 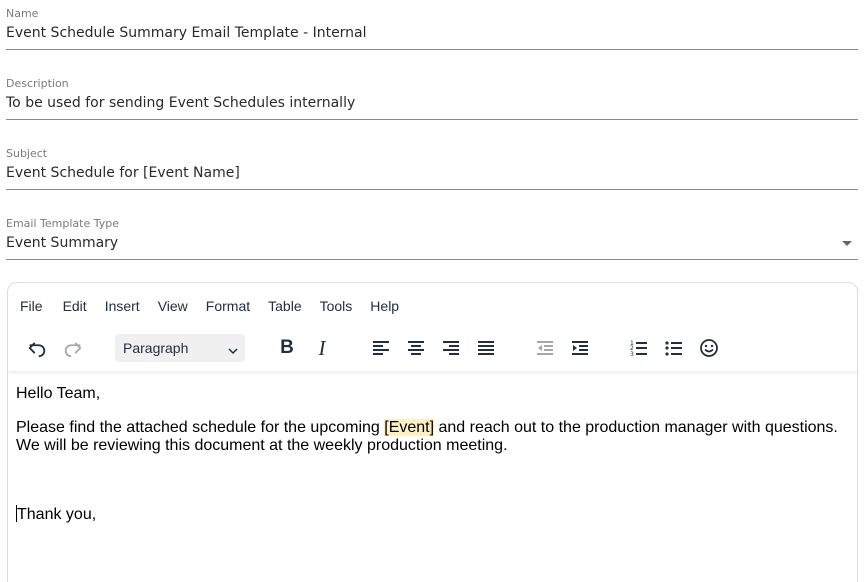 What do you see at coordinates (58, 393) in the screenshot?
I see `greeting-text: Hello Team,` at bounding box center [58, 393].